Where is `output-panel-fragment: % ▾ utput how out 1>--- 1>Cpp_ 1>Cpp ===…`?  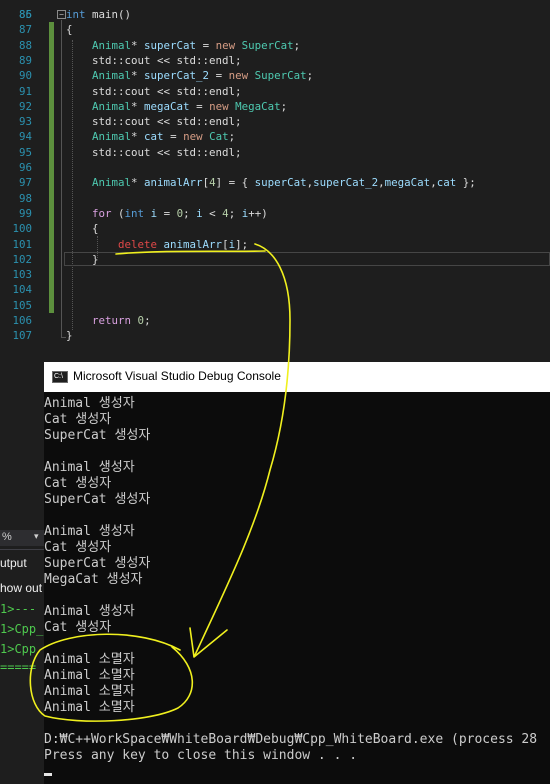
output-panel-fragment: % ▾ utput how out 1>--- 1>Cpp_ 1>Cpp ===… is located at coordinates (22, 573).